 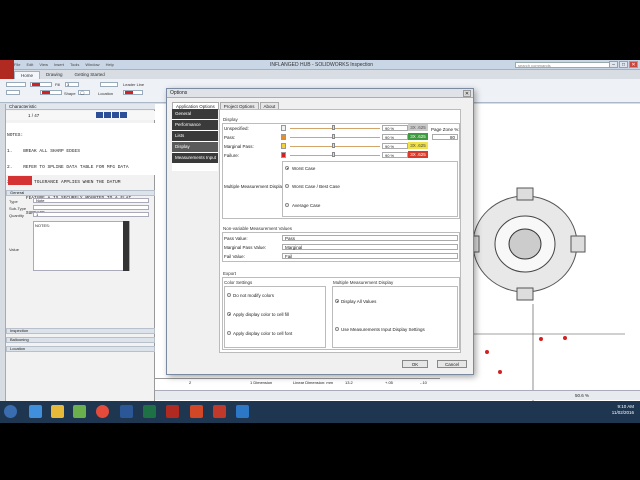 I want to click on pct-marginal: 90 %, so click(x=395, y=146).